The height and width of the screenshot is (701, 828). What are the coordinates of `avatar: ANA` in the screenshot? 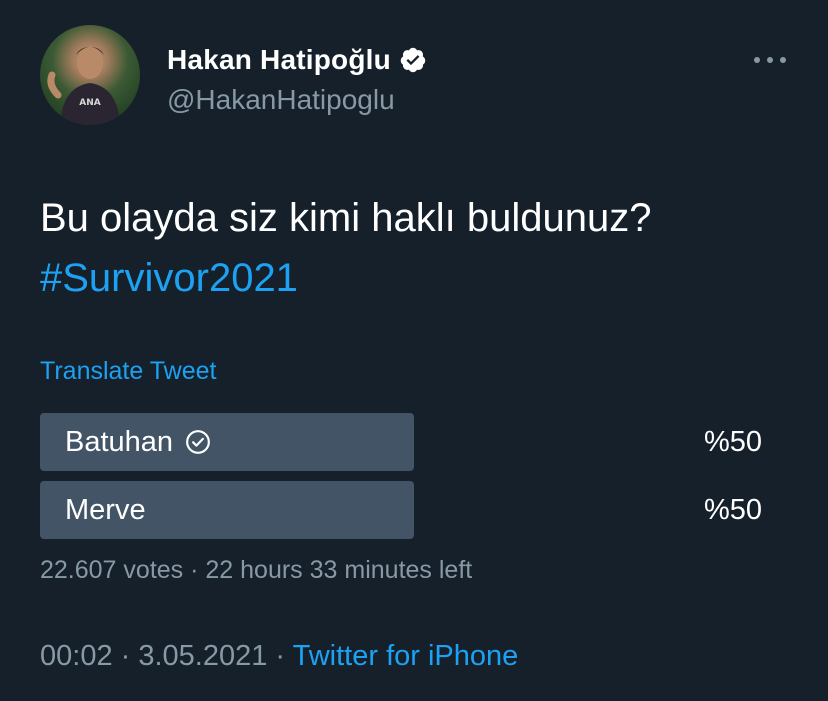 It's located at (90, 75).